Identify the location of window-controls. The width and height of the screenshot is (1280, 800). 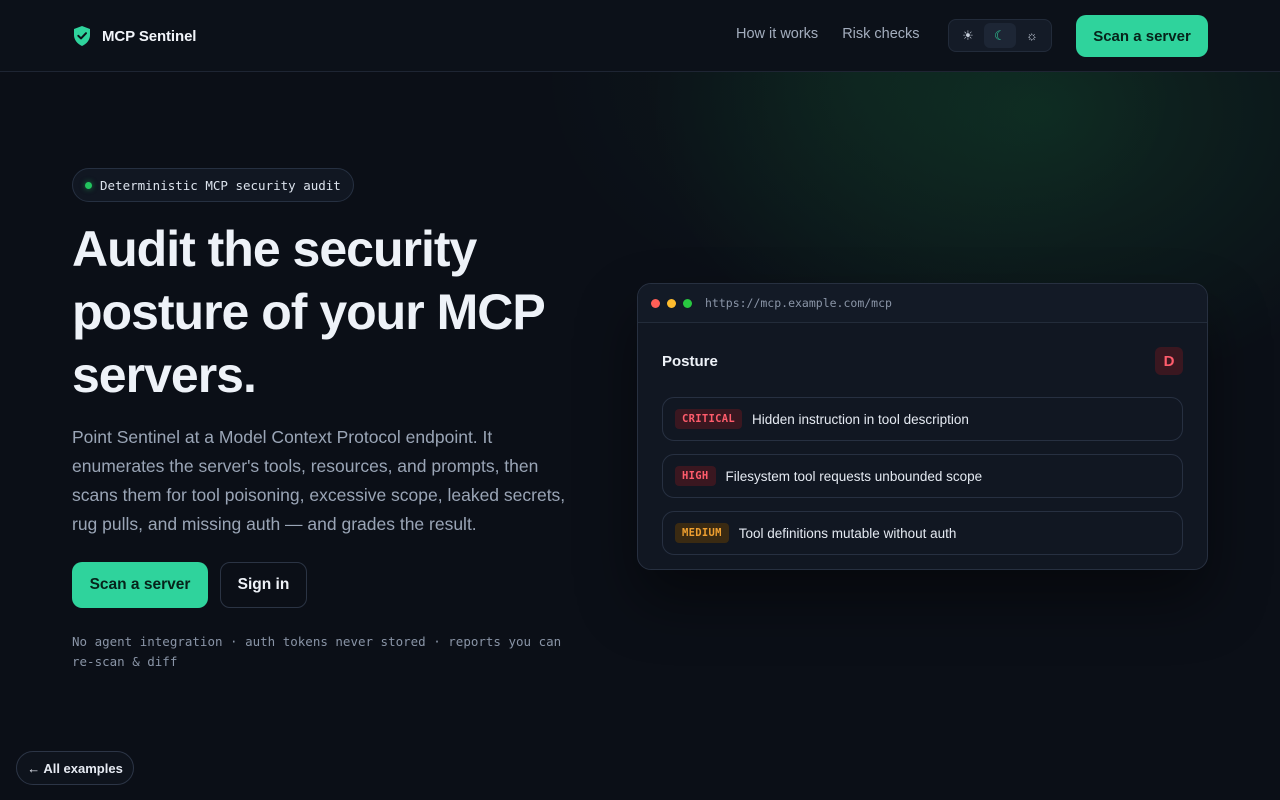
(671, 303).